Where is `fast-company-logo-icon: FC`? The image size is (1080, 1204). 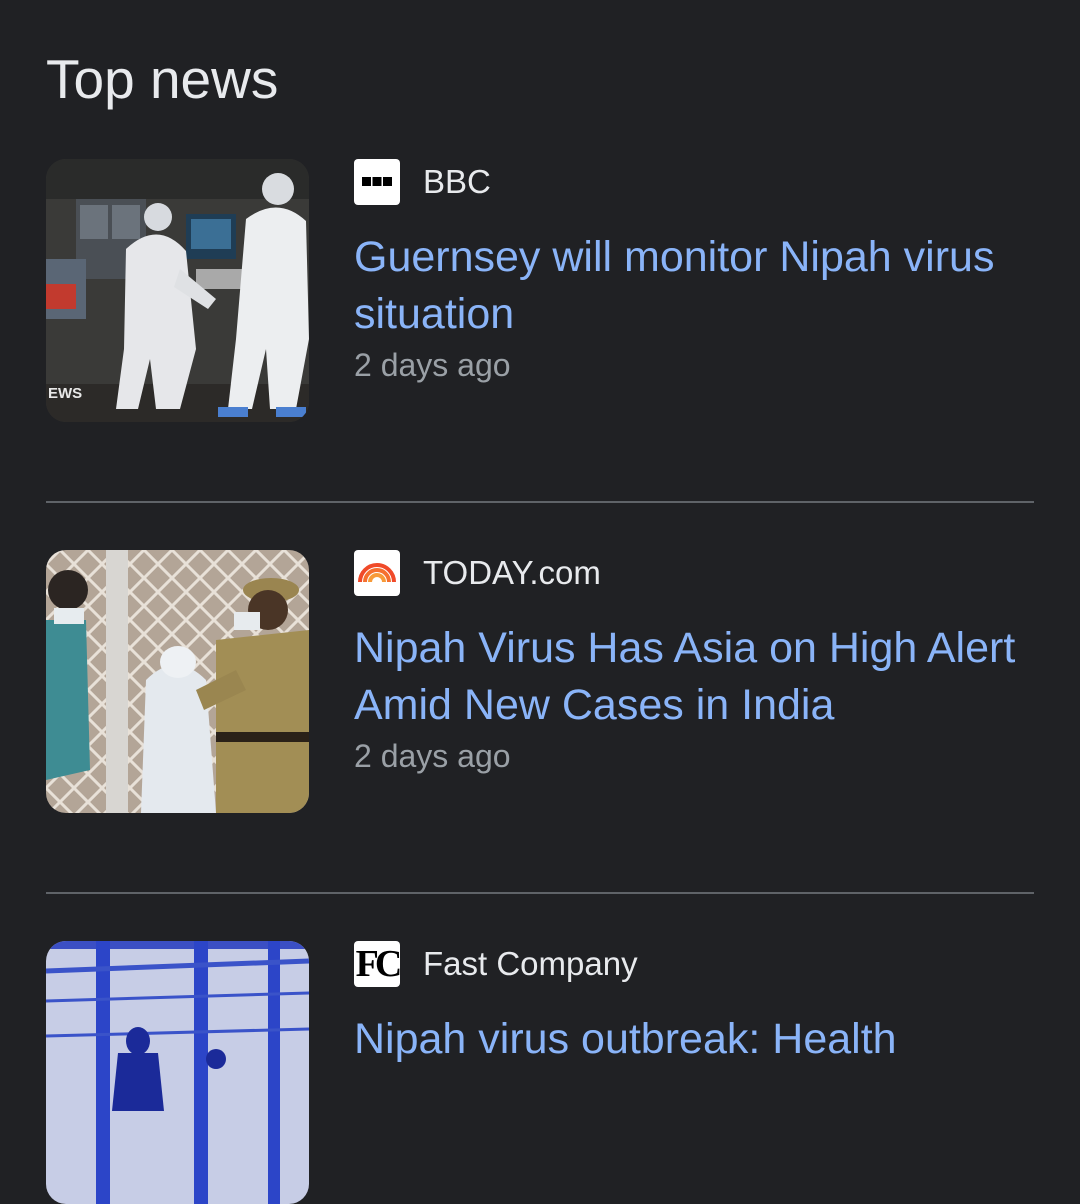
fast-company-logo-icon: FC is located at coordinates (377, 964).